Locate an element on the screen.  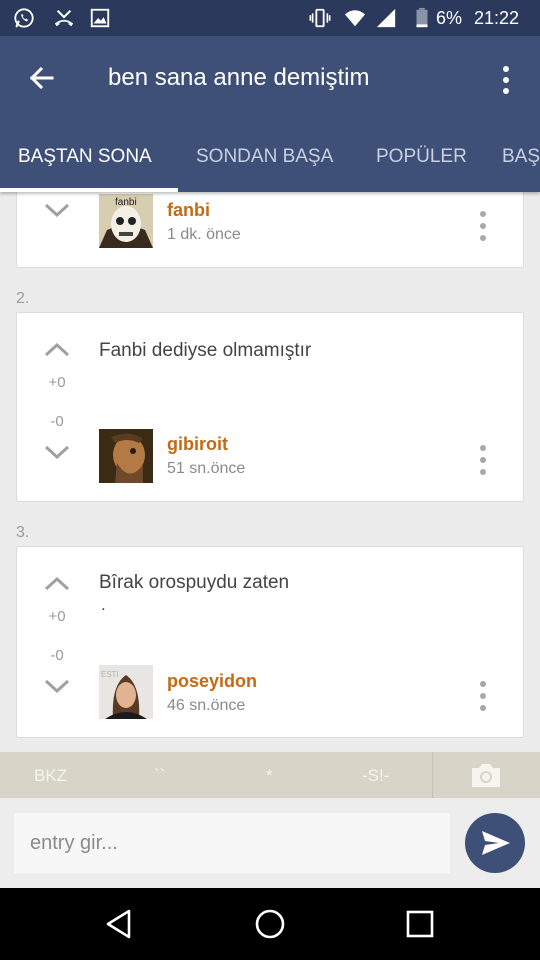
wifi-icon is located at coordinates (355, 18).